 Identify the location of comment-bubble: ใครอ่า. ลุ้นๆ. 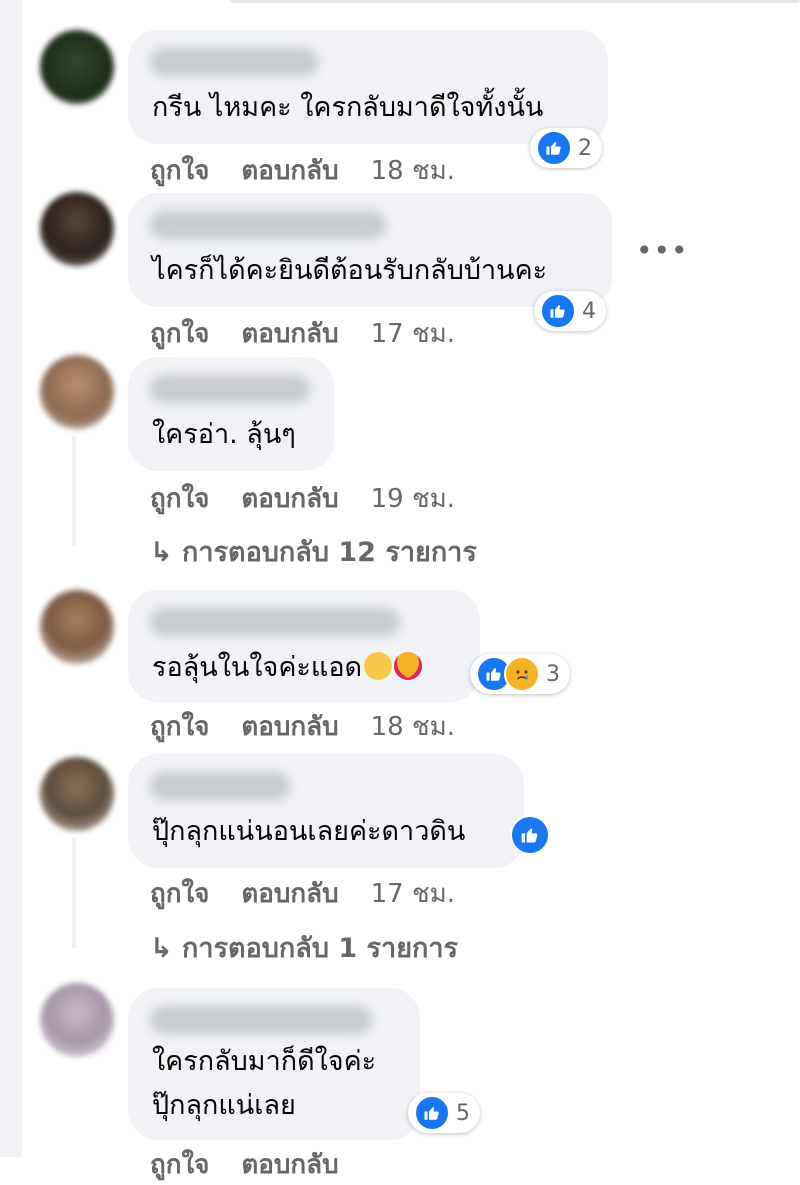
(231, 414).